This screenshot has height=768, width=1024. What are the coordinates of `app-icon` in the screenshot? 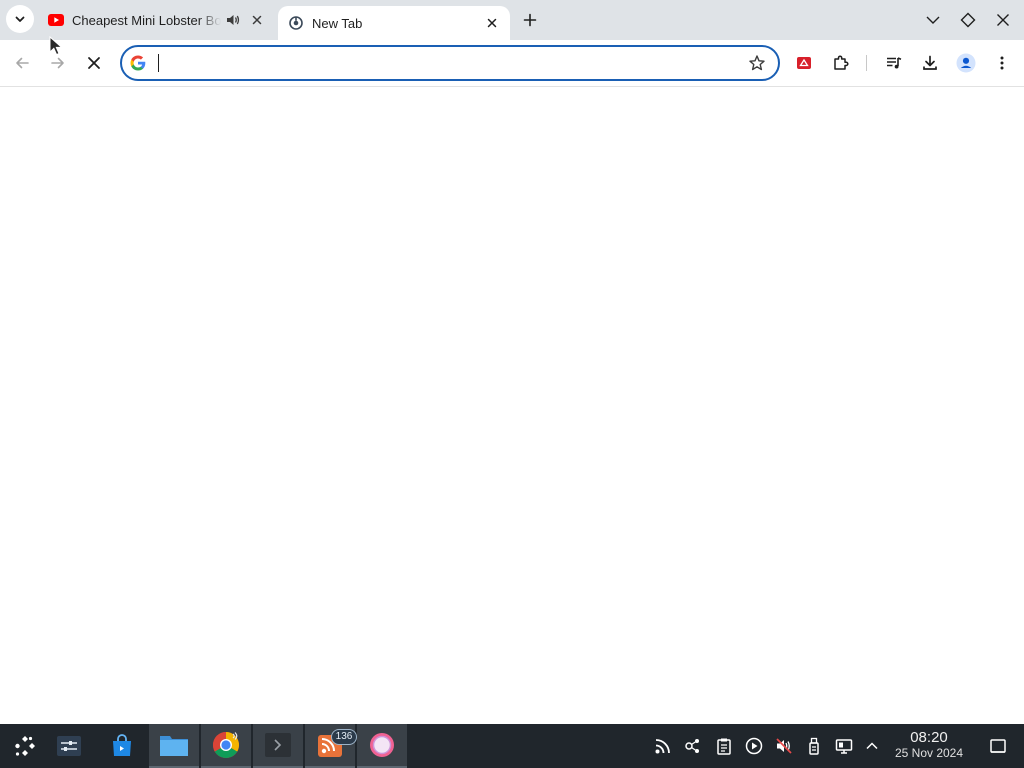 It's located at (382, 745).